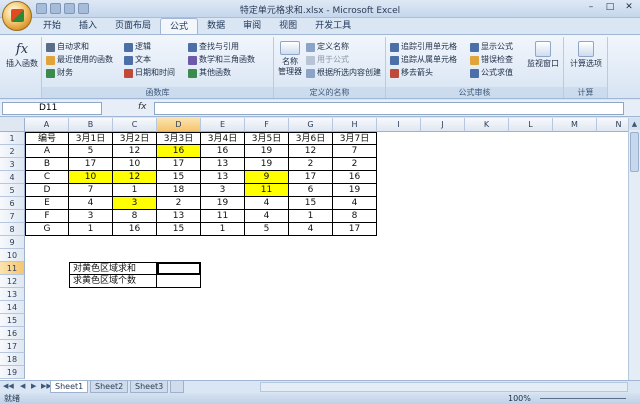 Image resolution: width=640 pixels, height=404 pixels. Describe the element at coordinates (12, 216) in the screenshot. I see `row-header-7: 7` at that location.